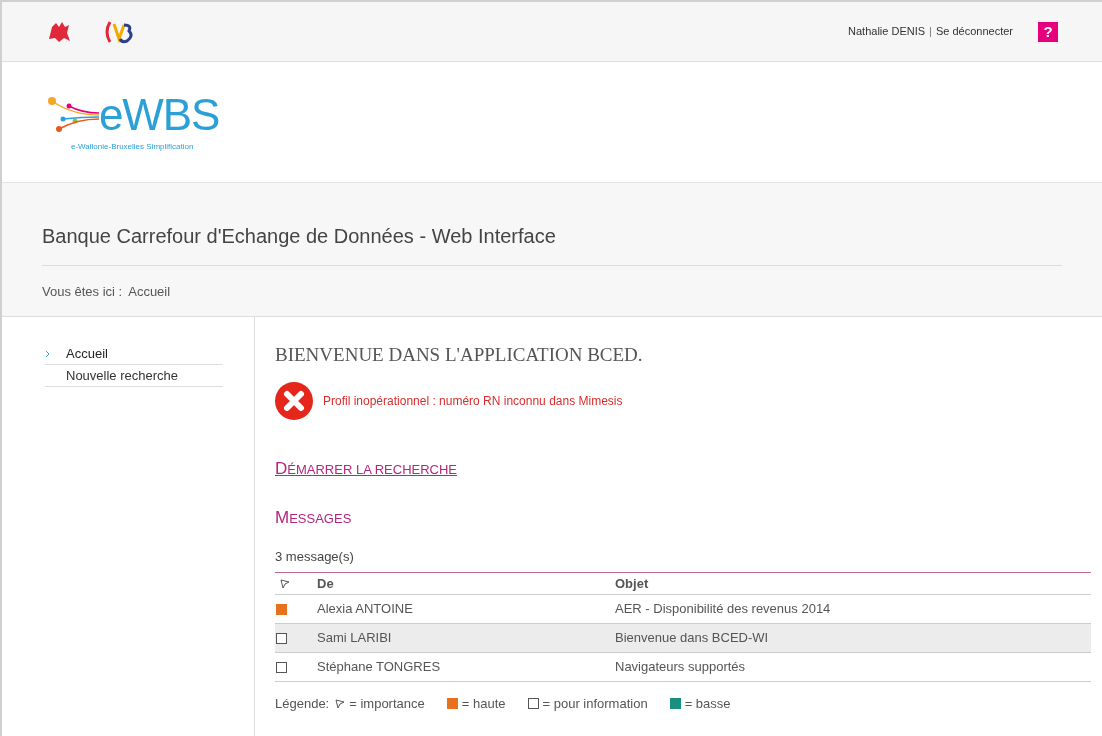 The width and height of the screenshot is (1102, 736). I want to click on sidebar-item: Accueil, so click(134, 354).